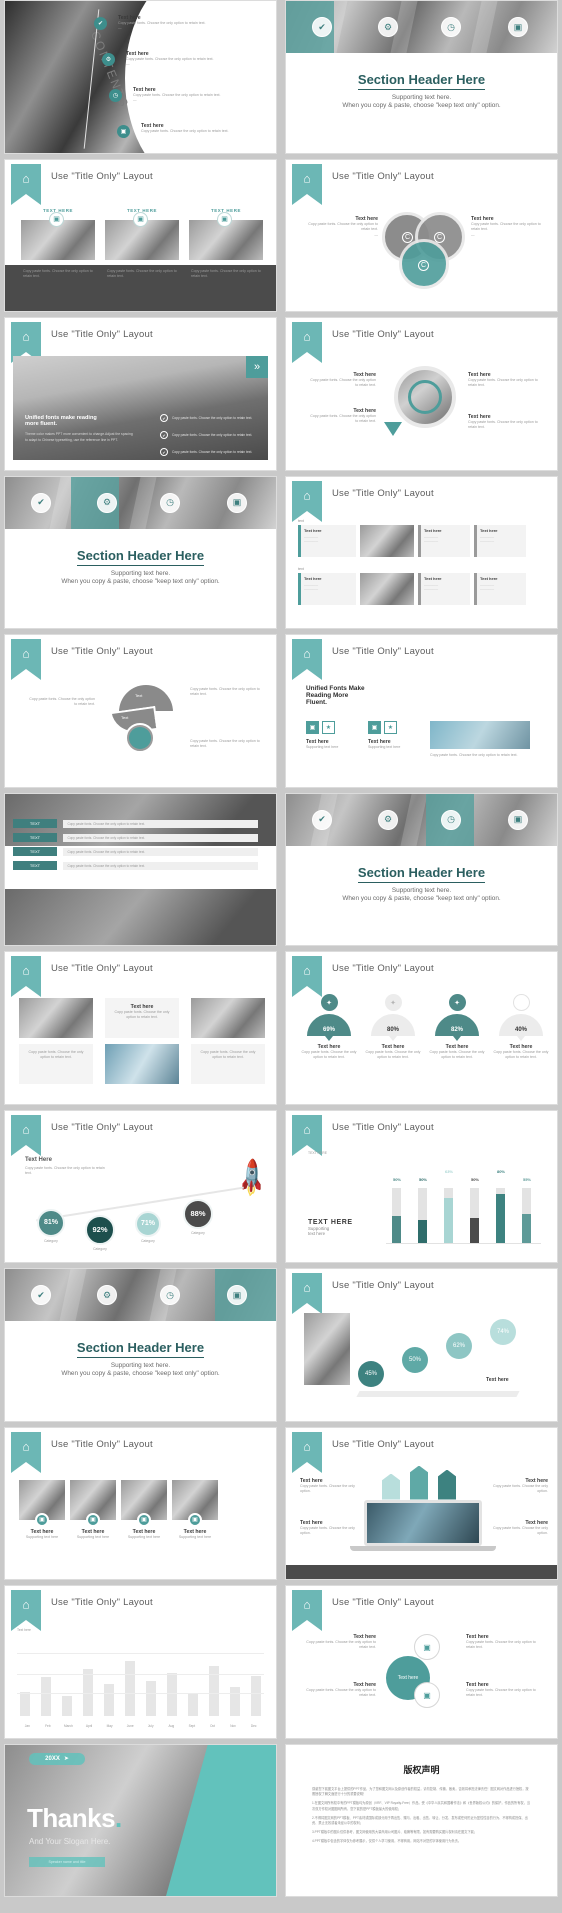 The image size is (562, 1913). What do you see at coordinates (57, 1758) in the screenshot?
I see `year-badge: 20XX ➤` at bounding box center [57, 1758].